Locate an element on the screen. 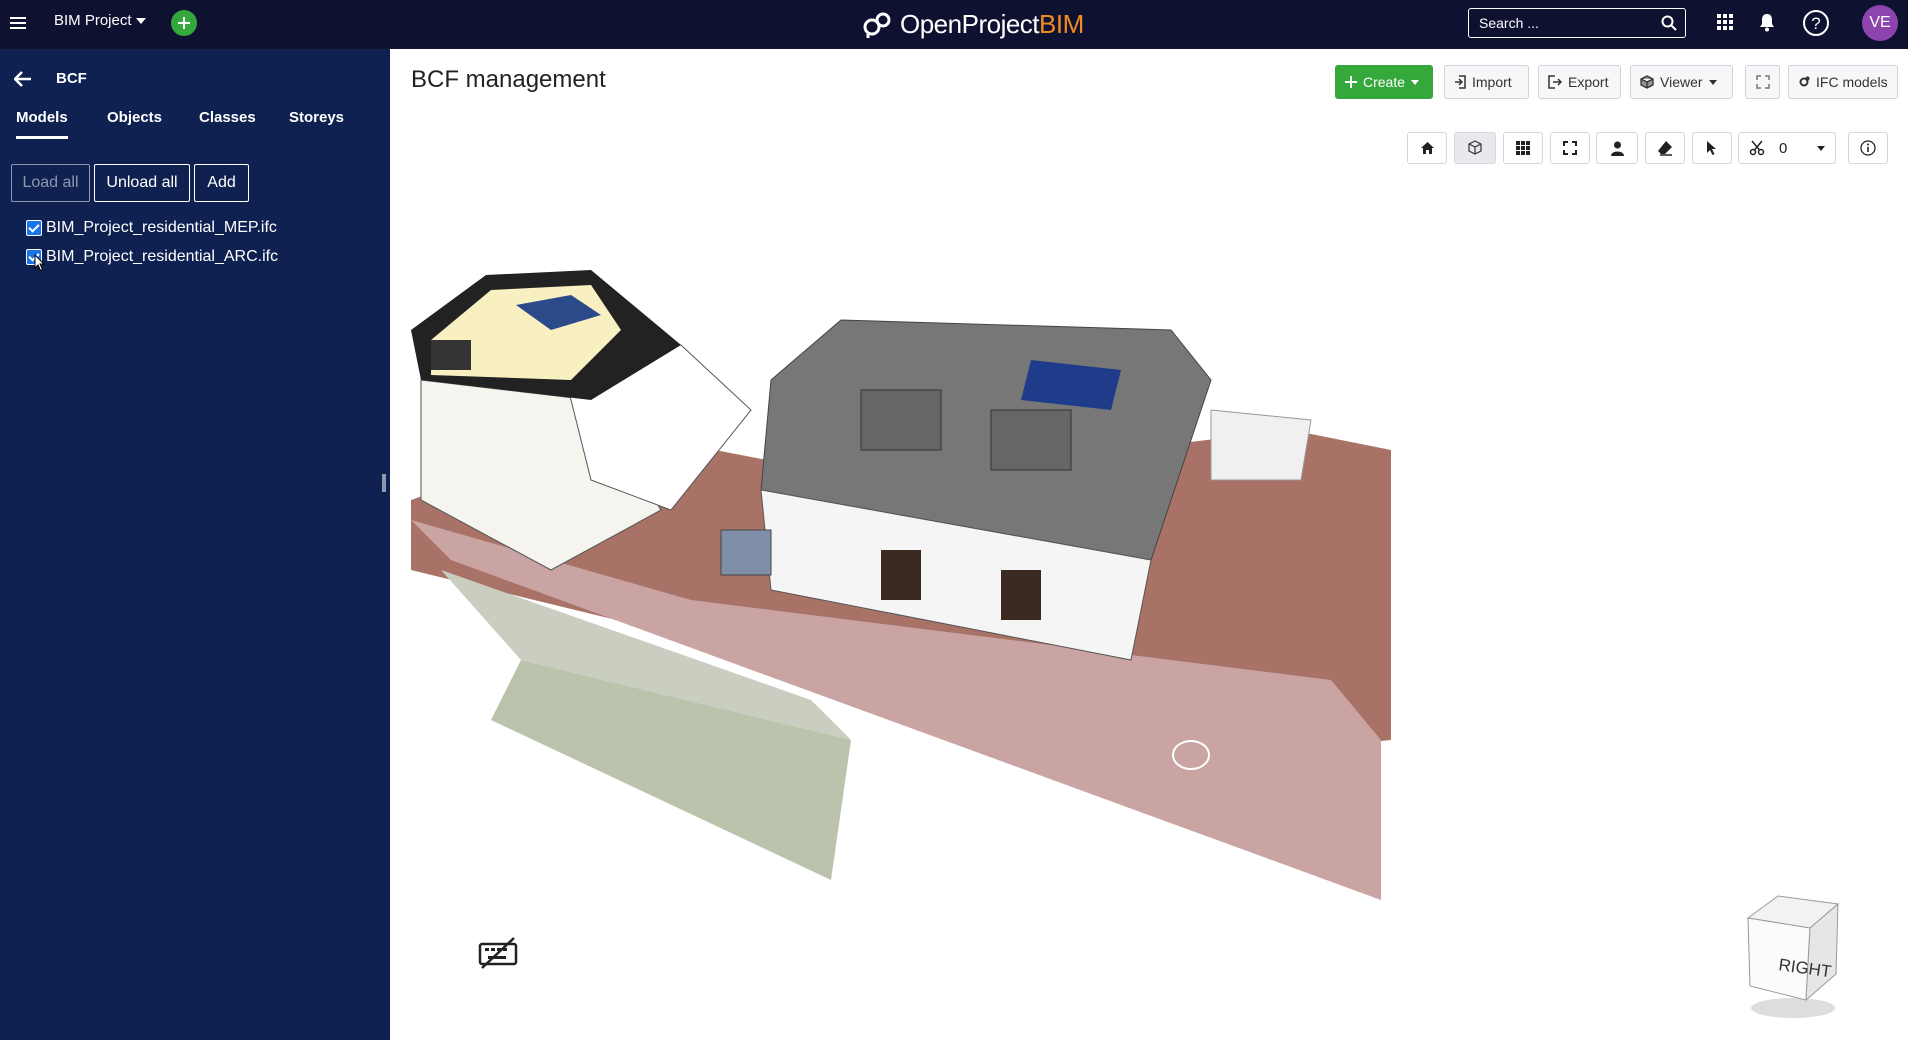 Image resolution: width=1908 pixels, height=1040 pixels. modules-grid-icon is located at coordinates (1725, 22).